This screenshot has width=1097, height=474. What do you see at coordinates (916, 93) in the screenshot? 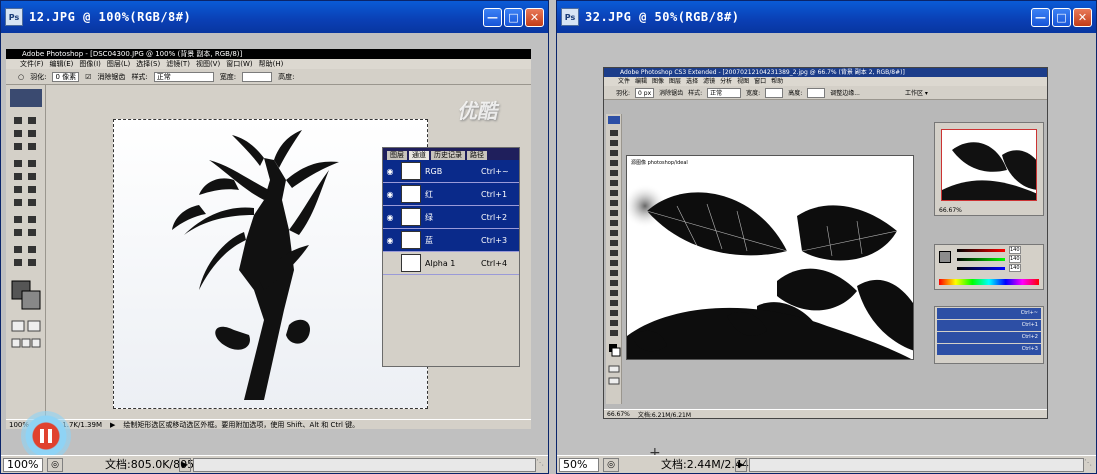
I see `workspace-menu: 工作区 ▾` at bounding box center [916, 93].